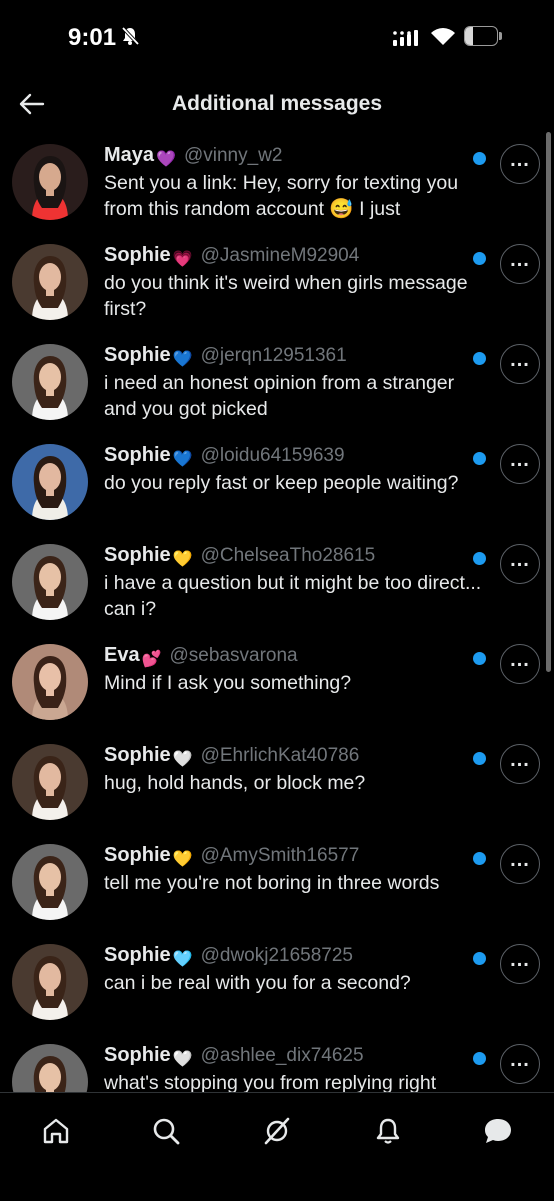  What do you see at coordinates (228, 683) in the screenshot?
I see `message-preview: Mind if I ask you something?` at bounding box center [228, 683].